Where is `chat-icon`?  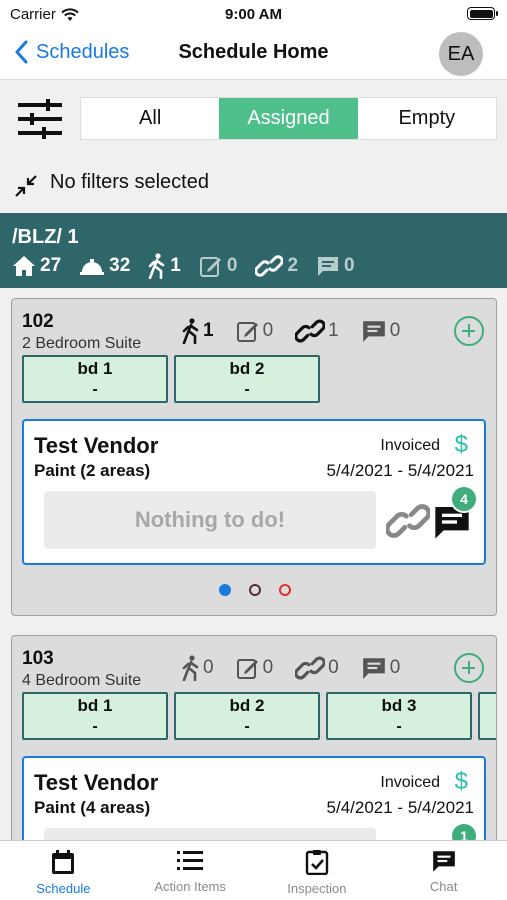 chat-icon is located at coordinates (443, 861).